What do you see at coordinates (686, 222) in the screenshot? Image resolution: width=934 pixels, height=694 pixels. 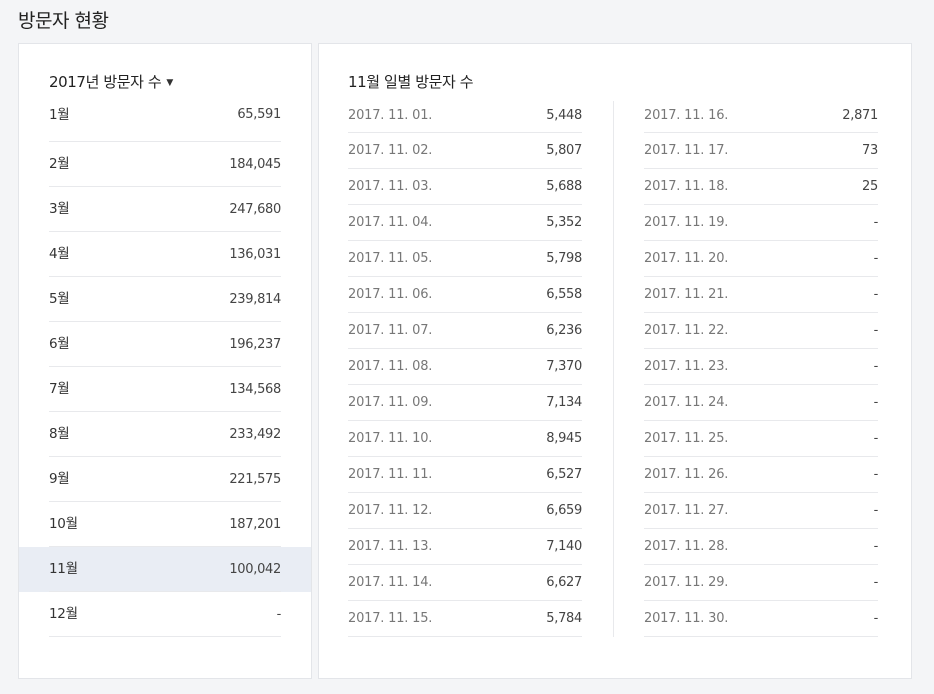 I see `day-date: 2017. 11. 19.` at bounding box center [686, 222].